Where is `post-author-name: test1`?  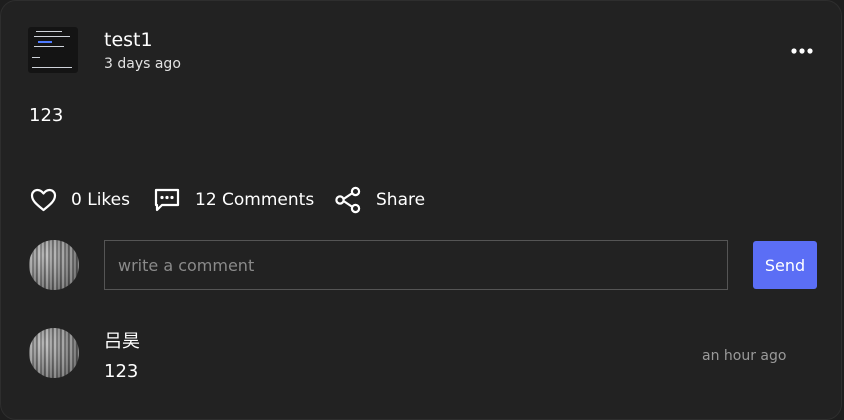 post-author-name: test1 is located at coordinates (128, 40).